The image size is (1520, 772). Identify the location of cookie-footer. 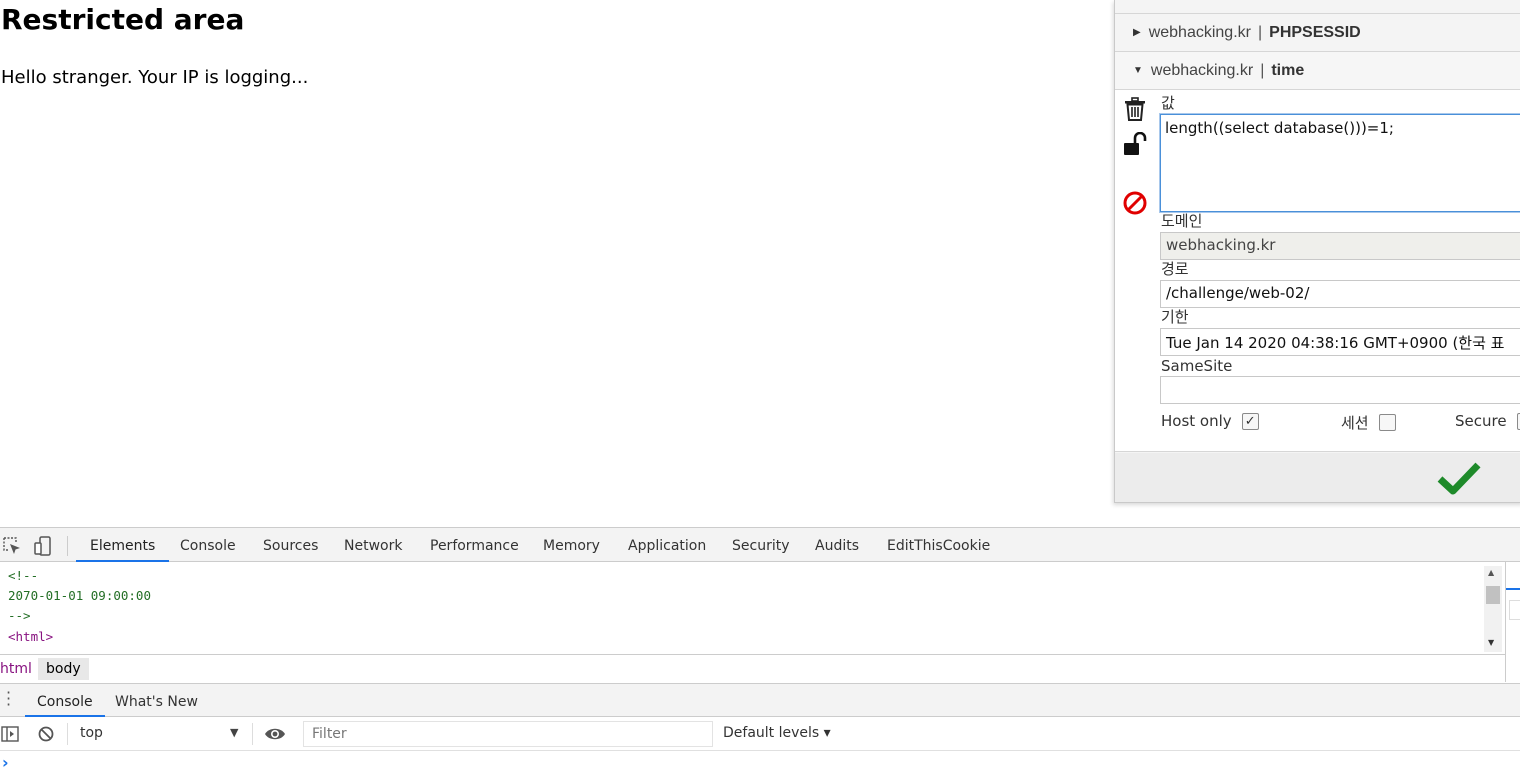
(1317, 477).